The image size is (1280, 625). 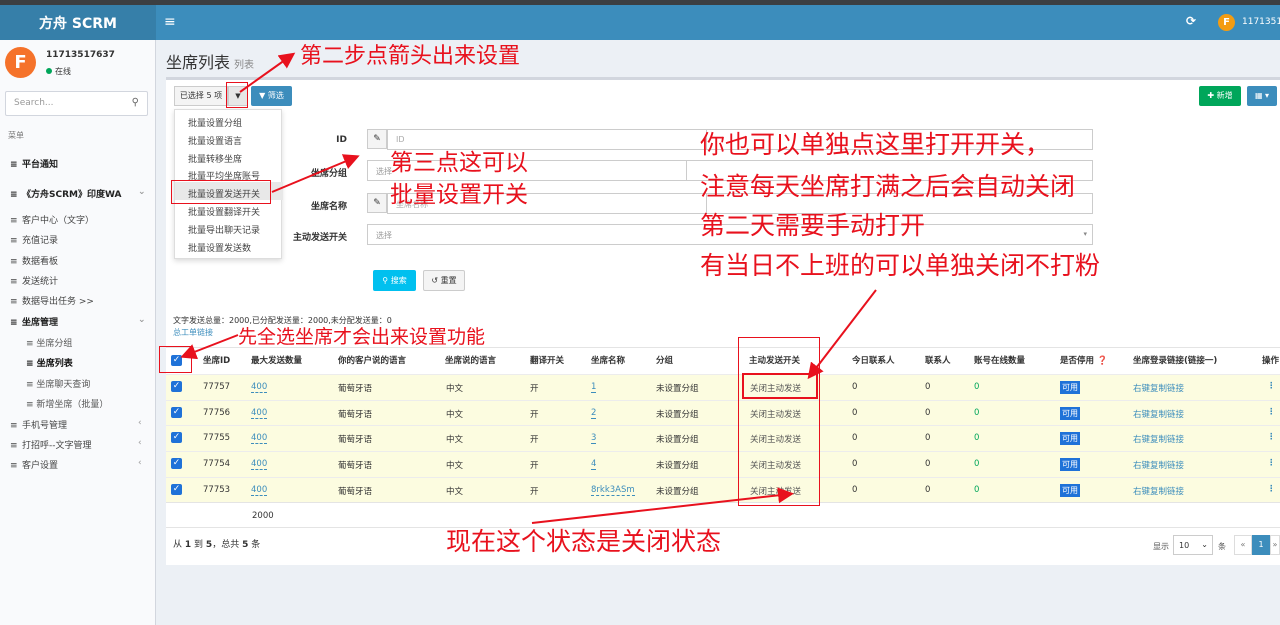 What do you see at coordinates (315, 173) in the screenshot?
I see `arrow-step3` at bounding box center [315, 173].